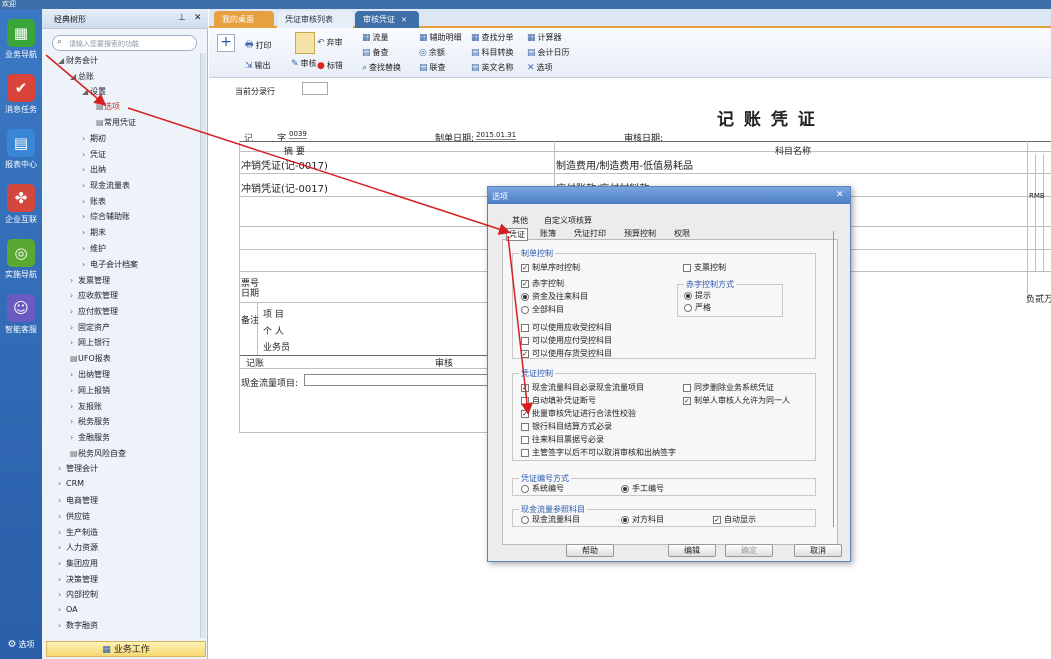 The image size is (1051, 659). I want to click on arrow-to-voucher-tab, so click(319, 171).